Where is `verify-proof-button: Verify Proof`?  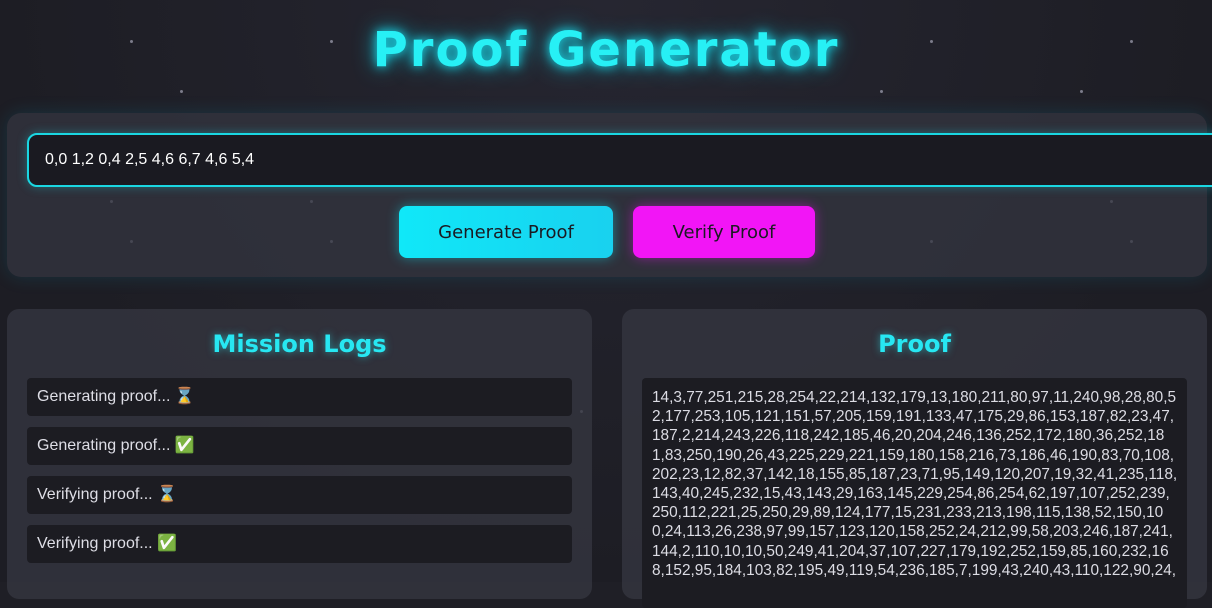
verify-proof-button: Verify Proof is located at coordinates (724, 232).